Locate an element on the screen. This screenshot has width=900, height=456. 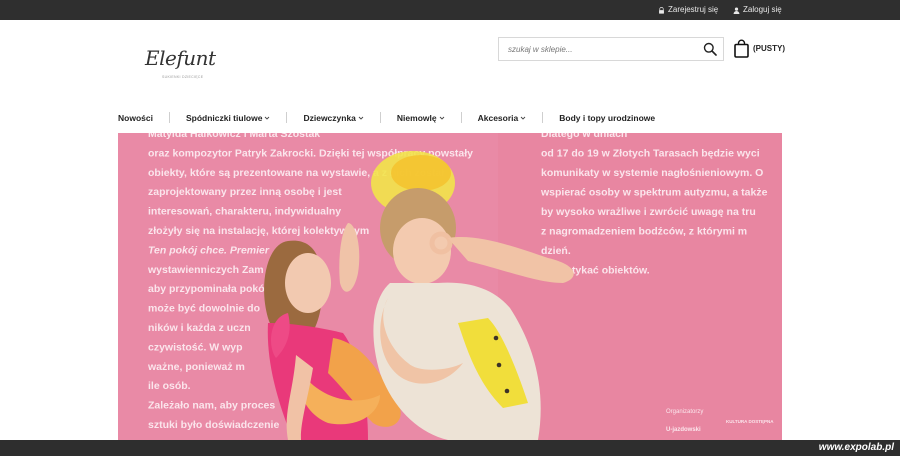
cart-button: (PUSTY) is located at coordinates (759, 48).